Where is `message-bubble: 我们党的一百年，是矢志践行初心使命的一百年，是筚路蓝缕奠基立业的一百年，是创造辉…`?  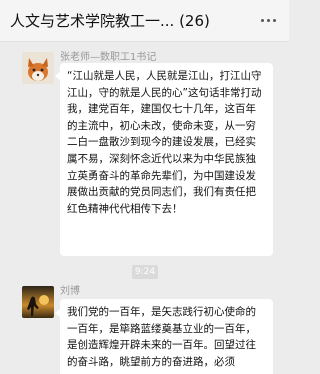 message-bubble: 我们党的一百年，是矢志践行初心使命的一百年，是筚路蓝缕奠基立业的一百年，是创造辉… is located at coordinates (166, 336).